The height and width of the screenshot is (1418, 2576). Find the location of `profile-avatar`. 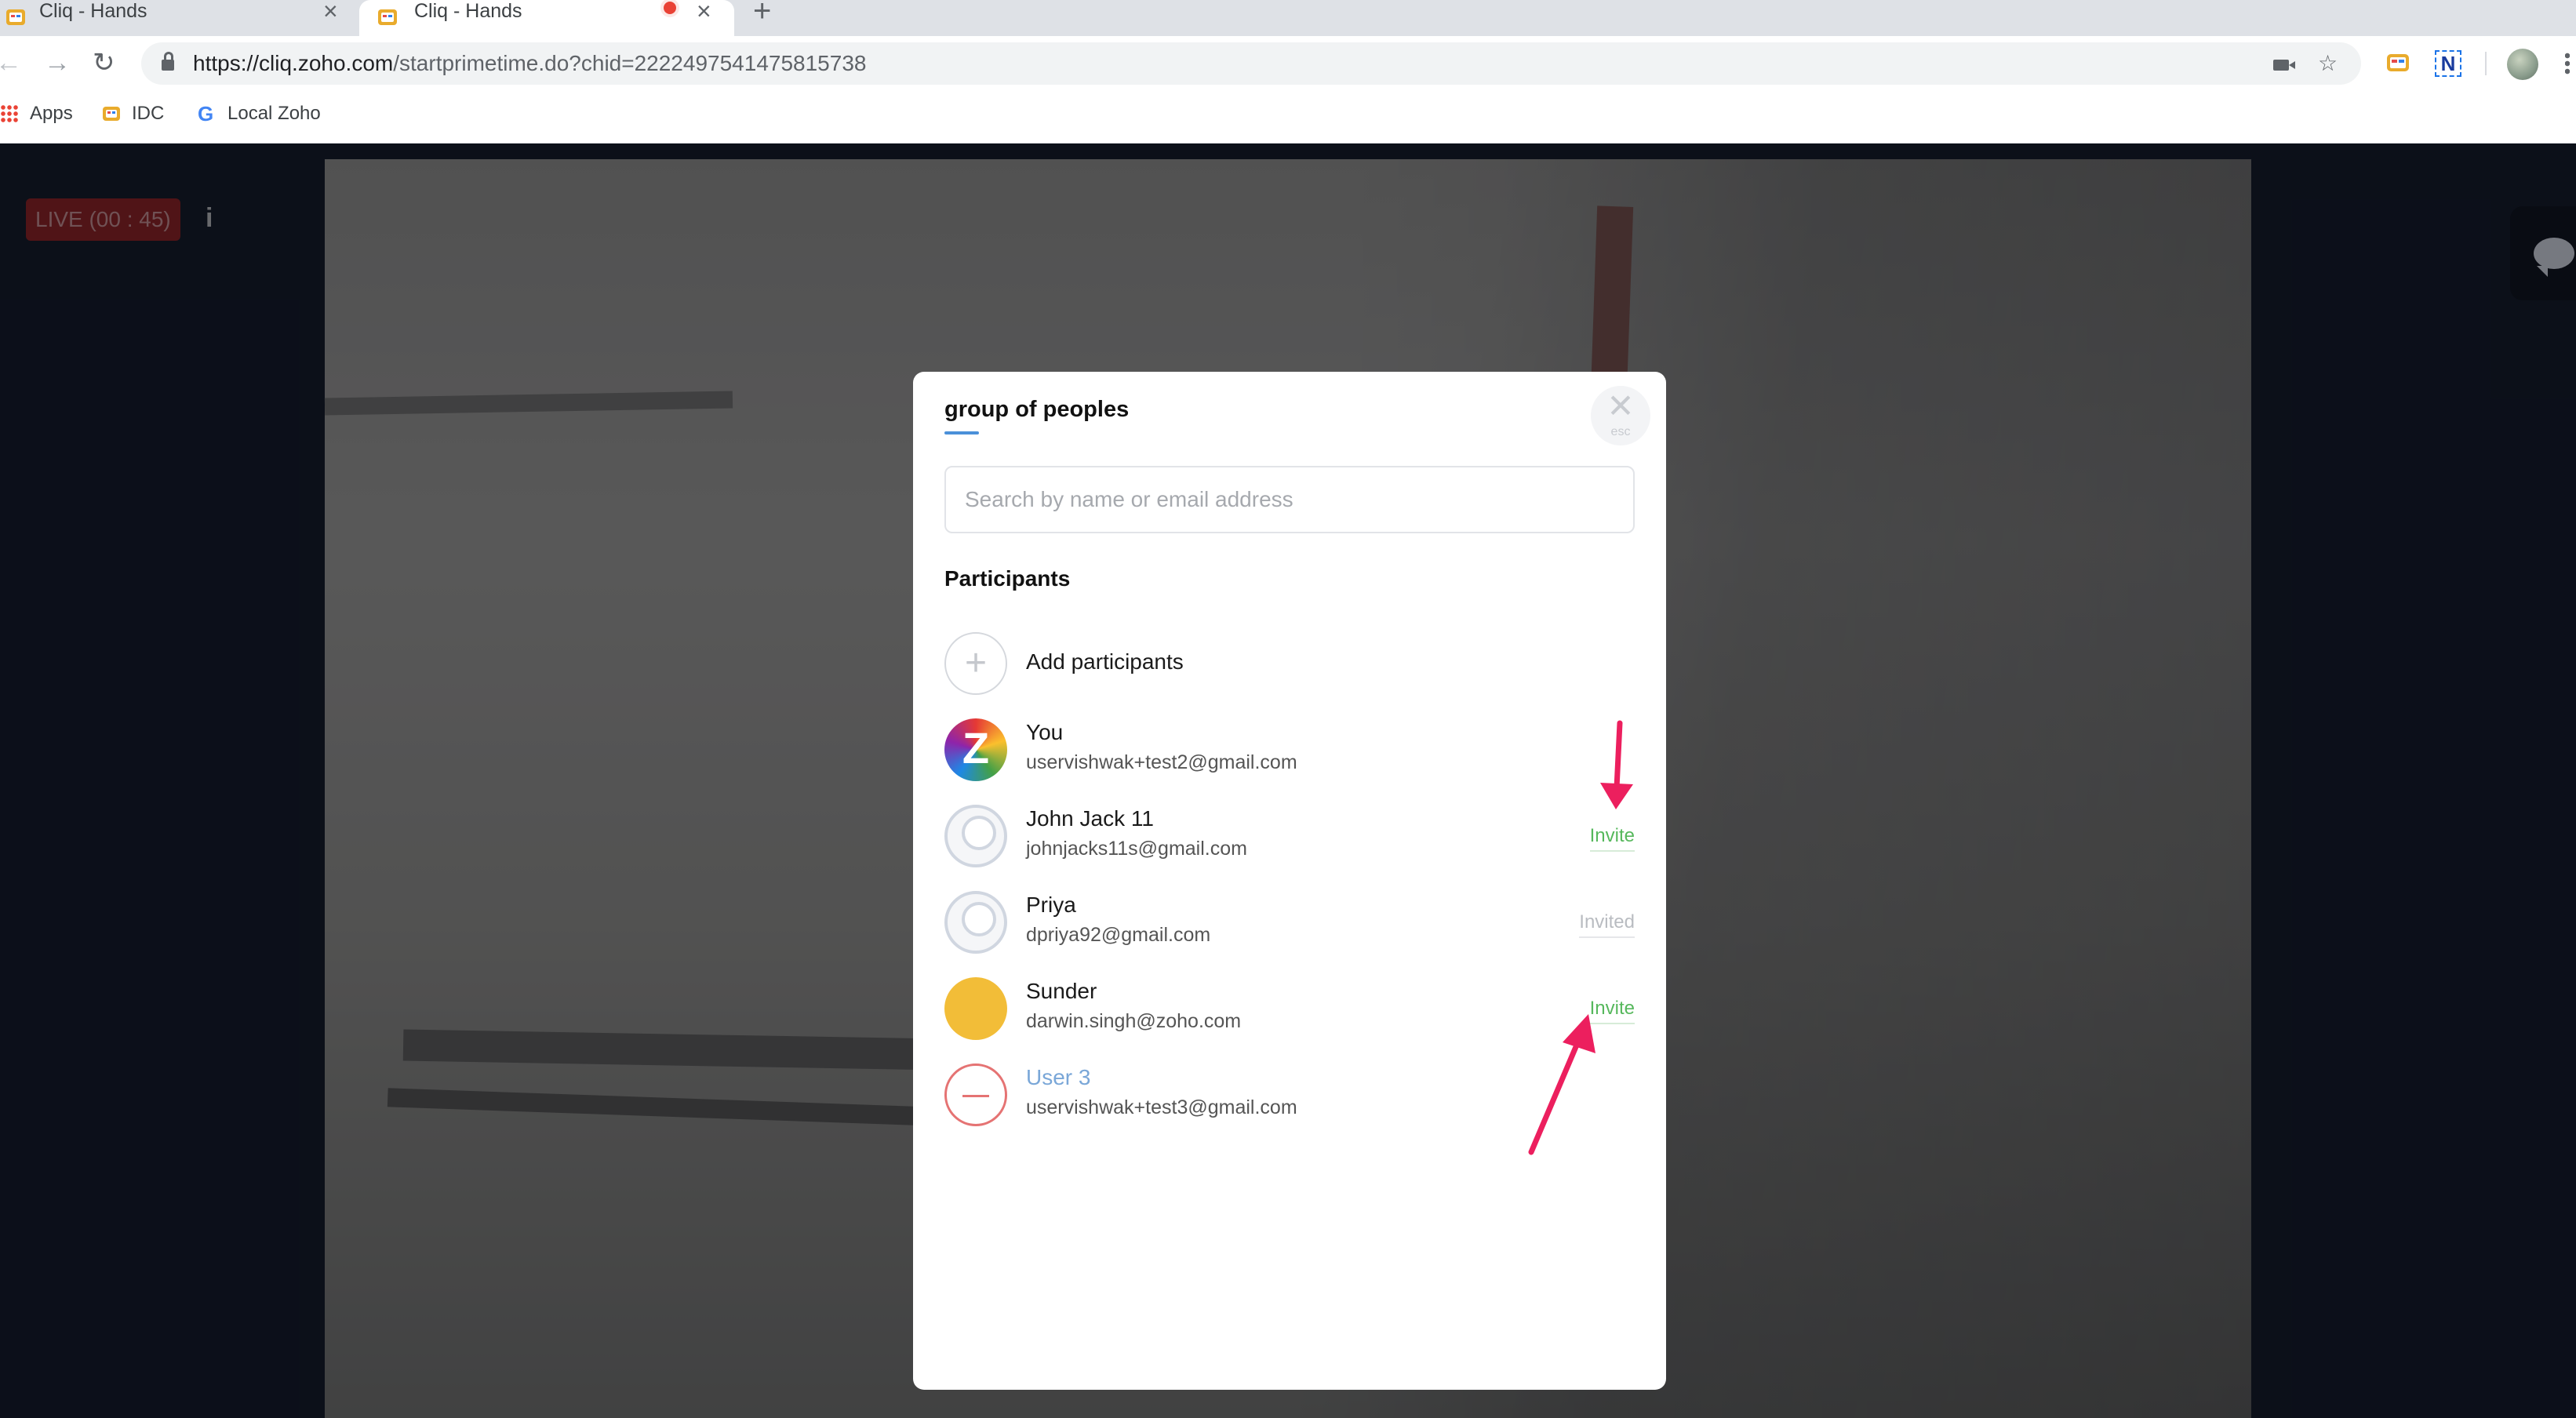

profile-avatar is located at coordinates (2522, 64).